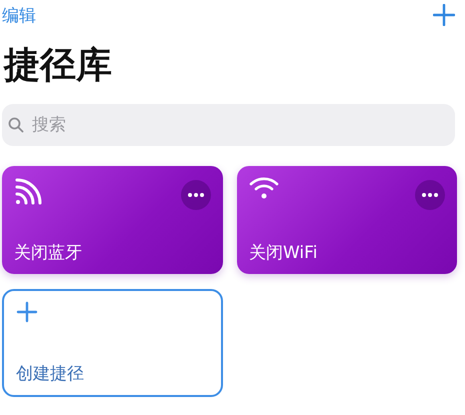 This screenshot has width=465, height=415. What do you see at coordinates (347, 220) in the screenshot?
I see `shortcut-card: 关闭WiFi` at bounding box center [347, 220].